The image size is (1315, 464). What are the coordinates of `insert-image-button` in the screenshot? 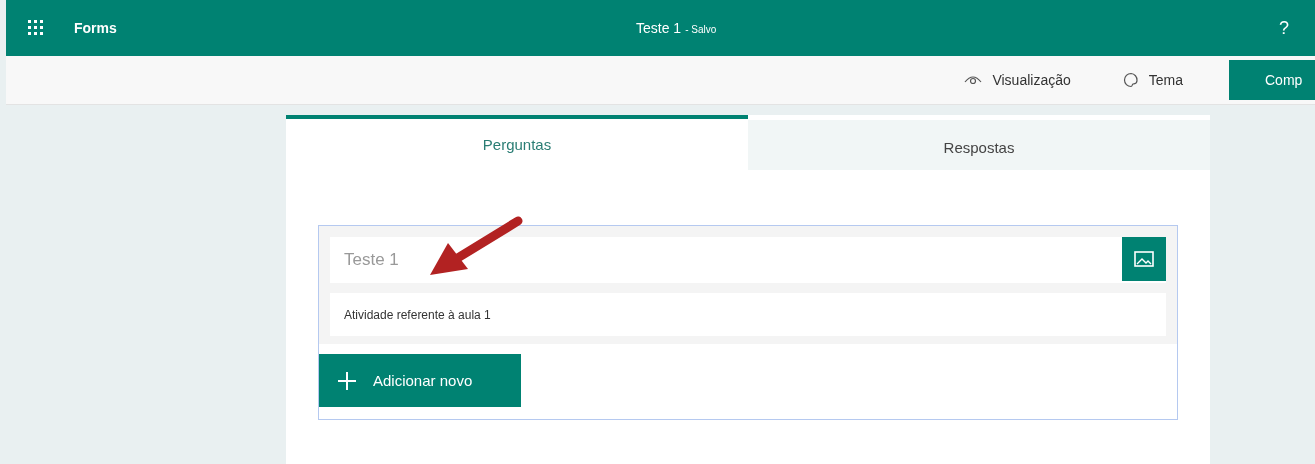 It's located at (1144, 259).